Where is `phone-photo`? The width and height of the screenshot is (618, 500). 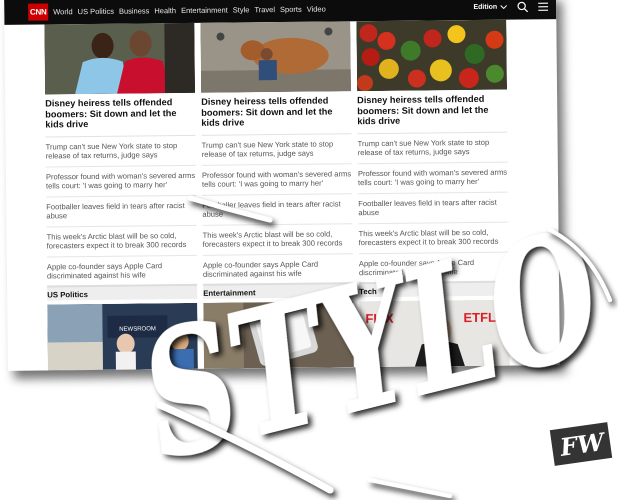 phone-photo is located at coordinates (278, 335).